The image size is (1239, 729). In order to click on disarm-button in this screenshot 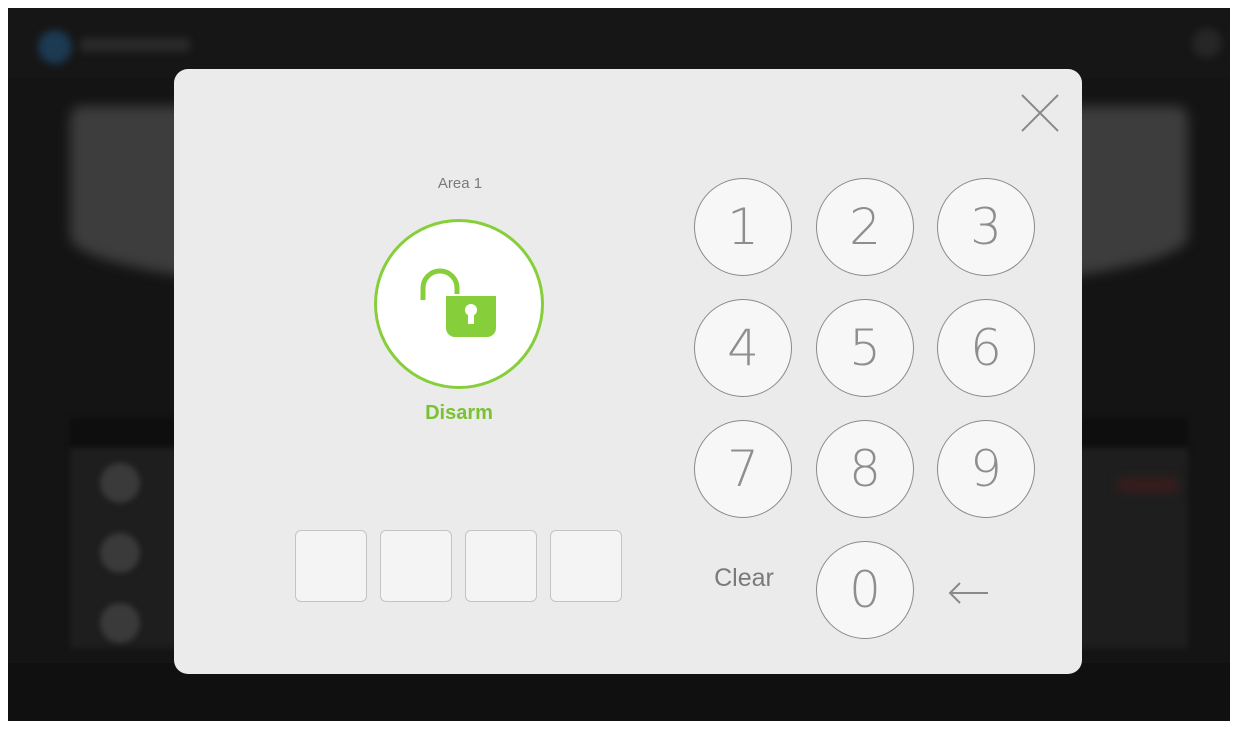, I will do `click(459, 304)`.